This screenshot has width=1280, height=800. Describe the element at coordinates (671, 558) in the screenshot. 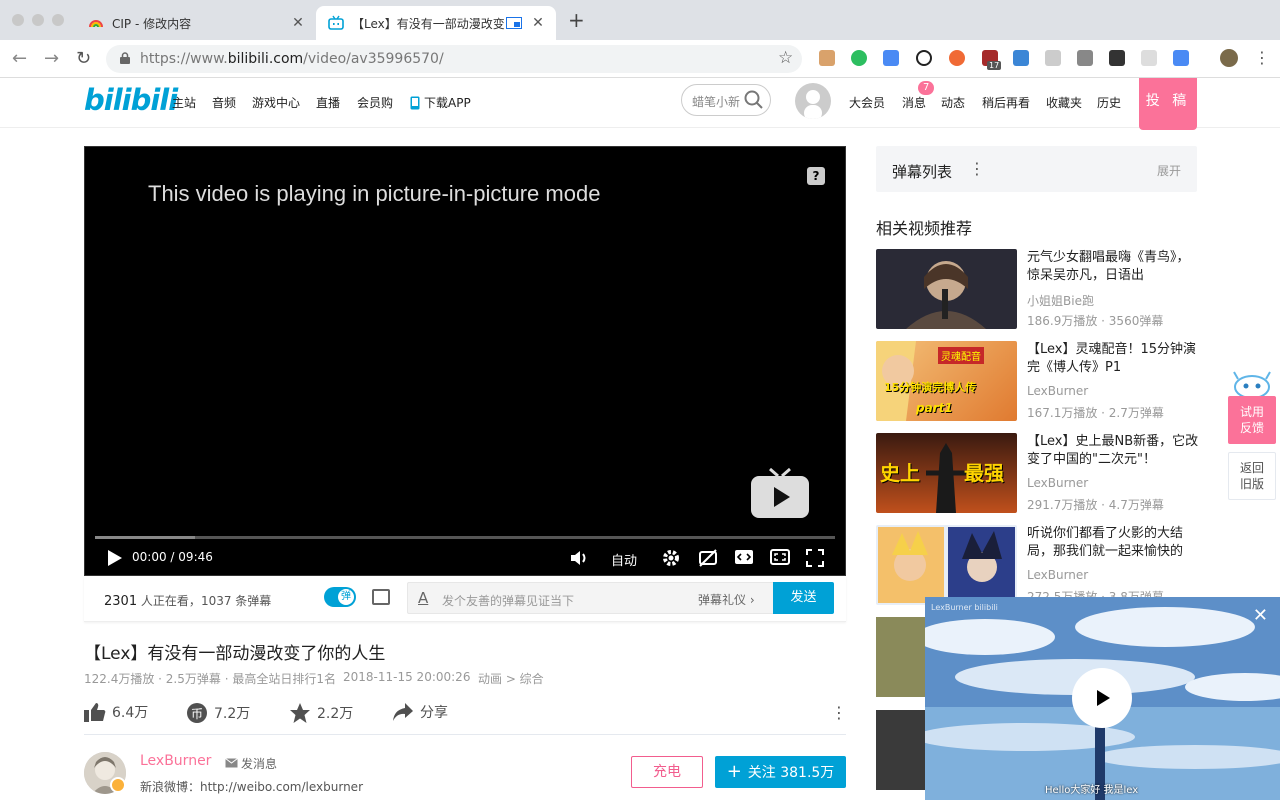

I see `settings-gear-icon` at that location.